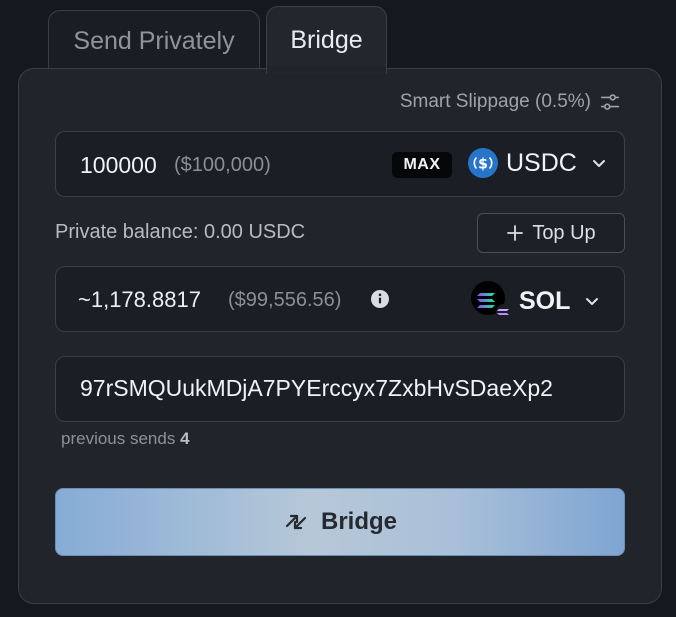 This screenshot has height=617, width=676. Describe the element at coordinates (180, 232) in the screenshot. I see `private-balance-label: Private balance: 0.00 USDC` at that location.